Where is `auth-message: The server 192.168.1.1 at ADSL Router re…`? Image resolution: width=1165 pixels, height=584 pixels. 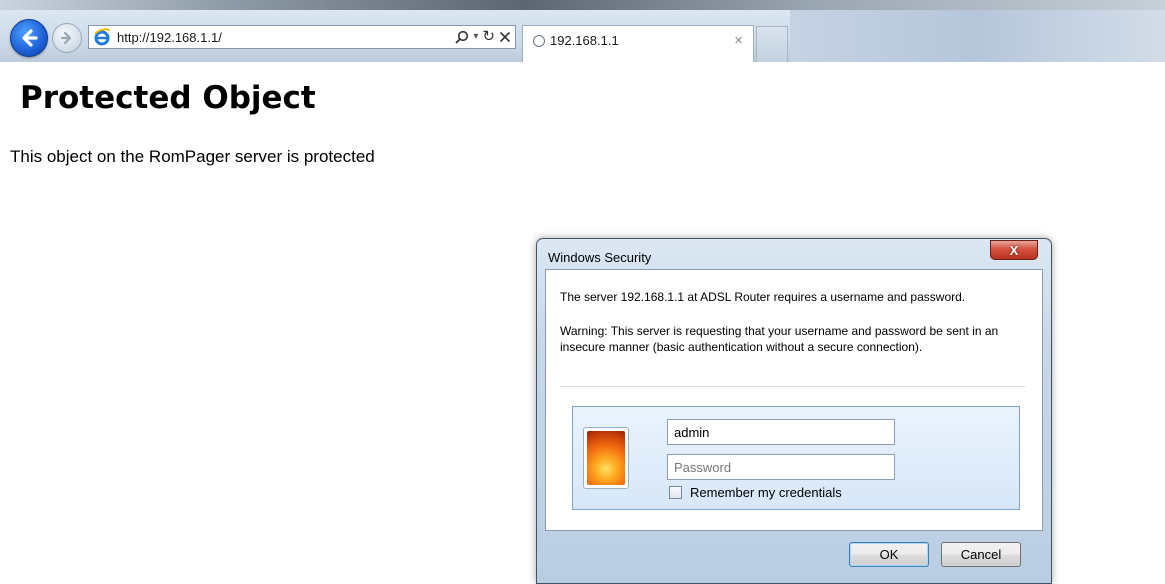 auth-message: The server 192.168.1.1 at ADSL Router re… is located at coordinates (763, 297).